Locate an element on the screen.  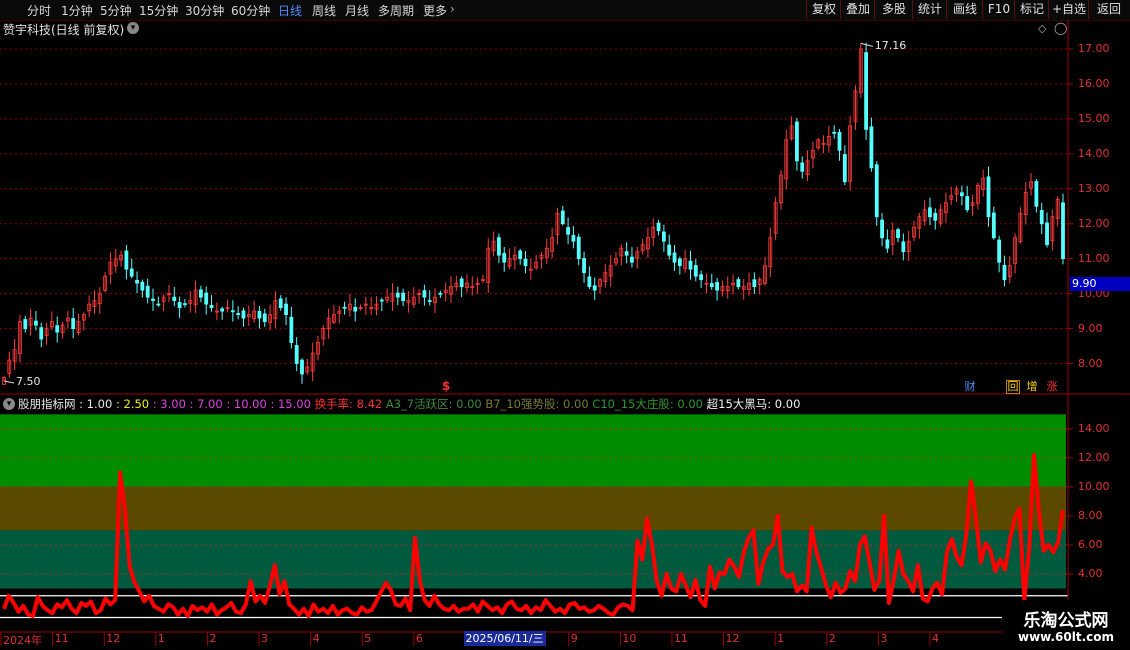
cursor-date-label: 2025/06/11/三 is located at coordinates (504, 638).